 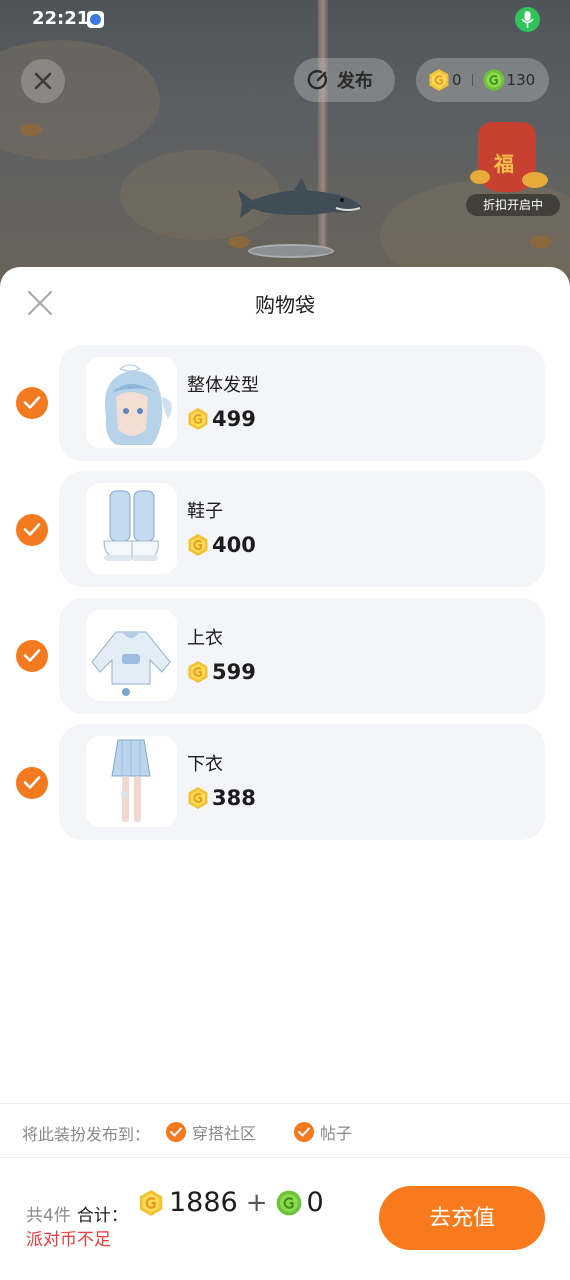 What do you see at coordinates (102, 1216) in the screenshot?
I see `total-label: 合计：` at bounding box center [102, 1216].